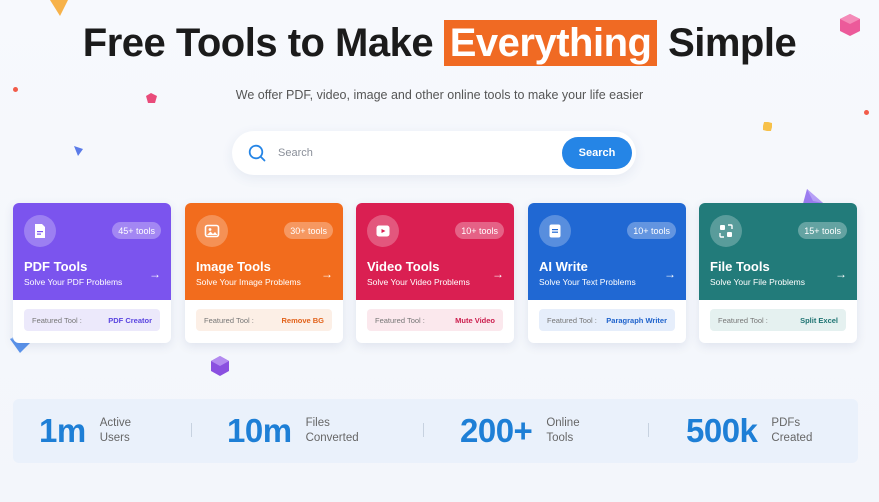  Describe the element at coordinates (78, 151) in the screenshot. I see `decor-blue-triangle` at that location.